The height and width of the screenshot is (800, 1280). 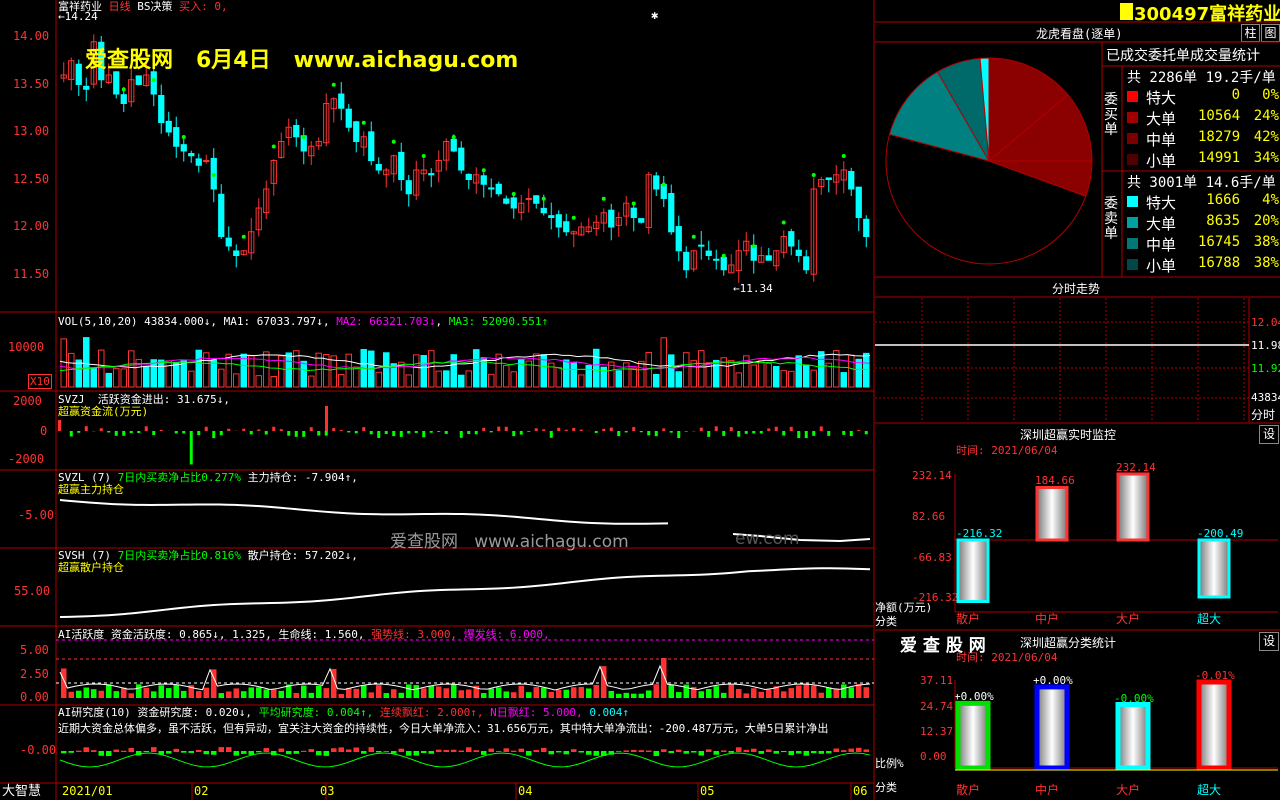 I want to click on monitor-settings-button: 设, so click(x=1269, y=434).